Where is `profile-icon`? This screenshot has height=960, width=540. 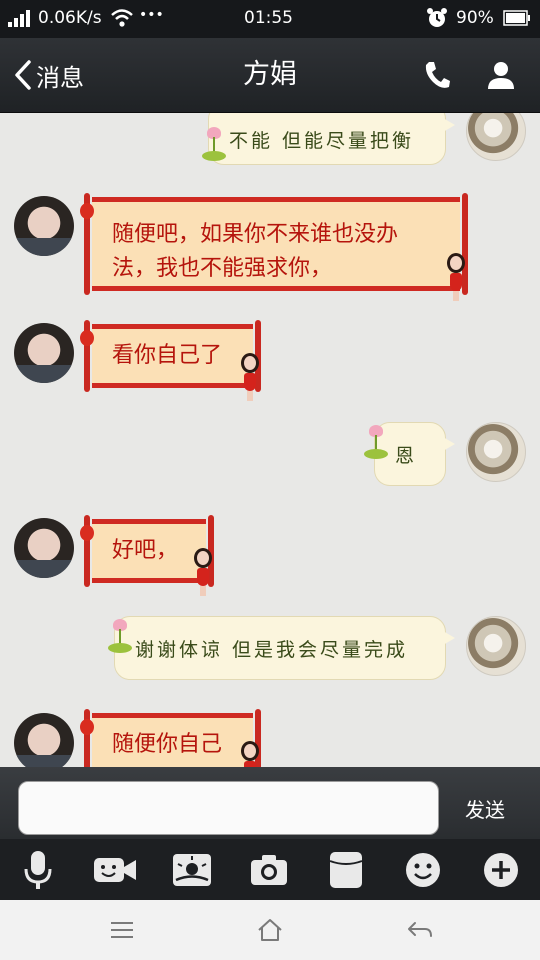 profile-icon is located at coordinates (501, 75).